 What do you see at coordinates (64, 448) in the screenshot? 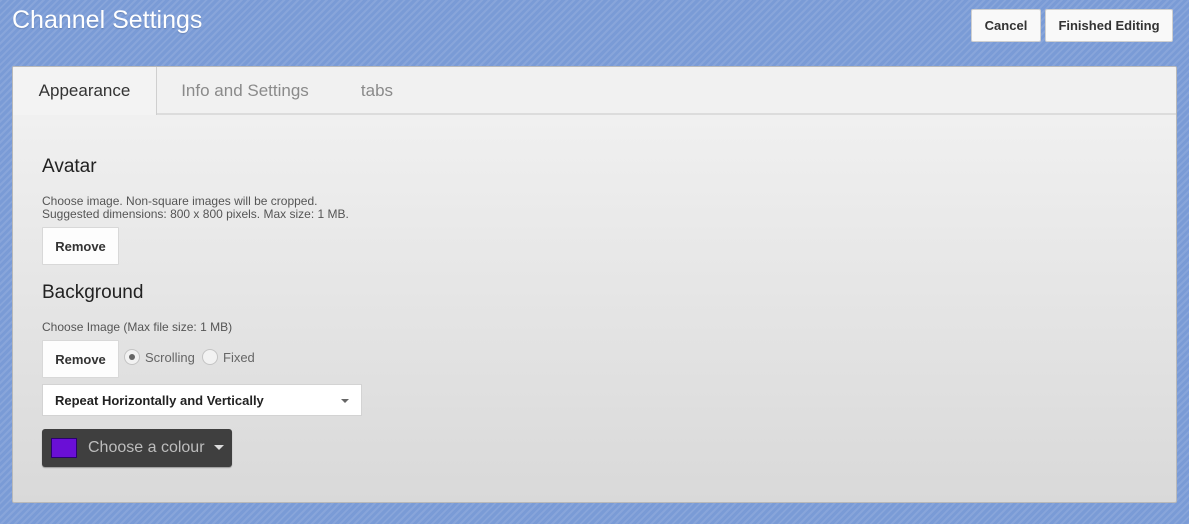
I see `colour-swatch` at bounding box center [64, 448].